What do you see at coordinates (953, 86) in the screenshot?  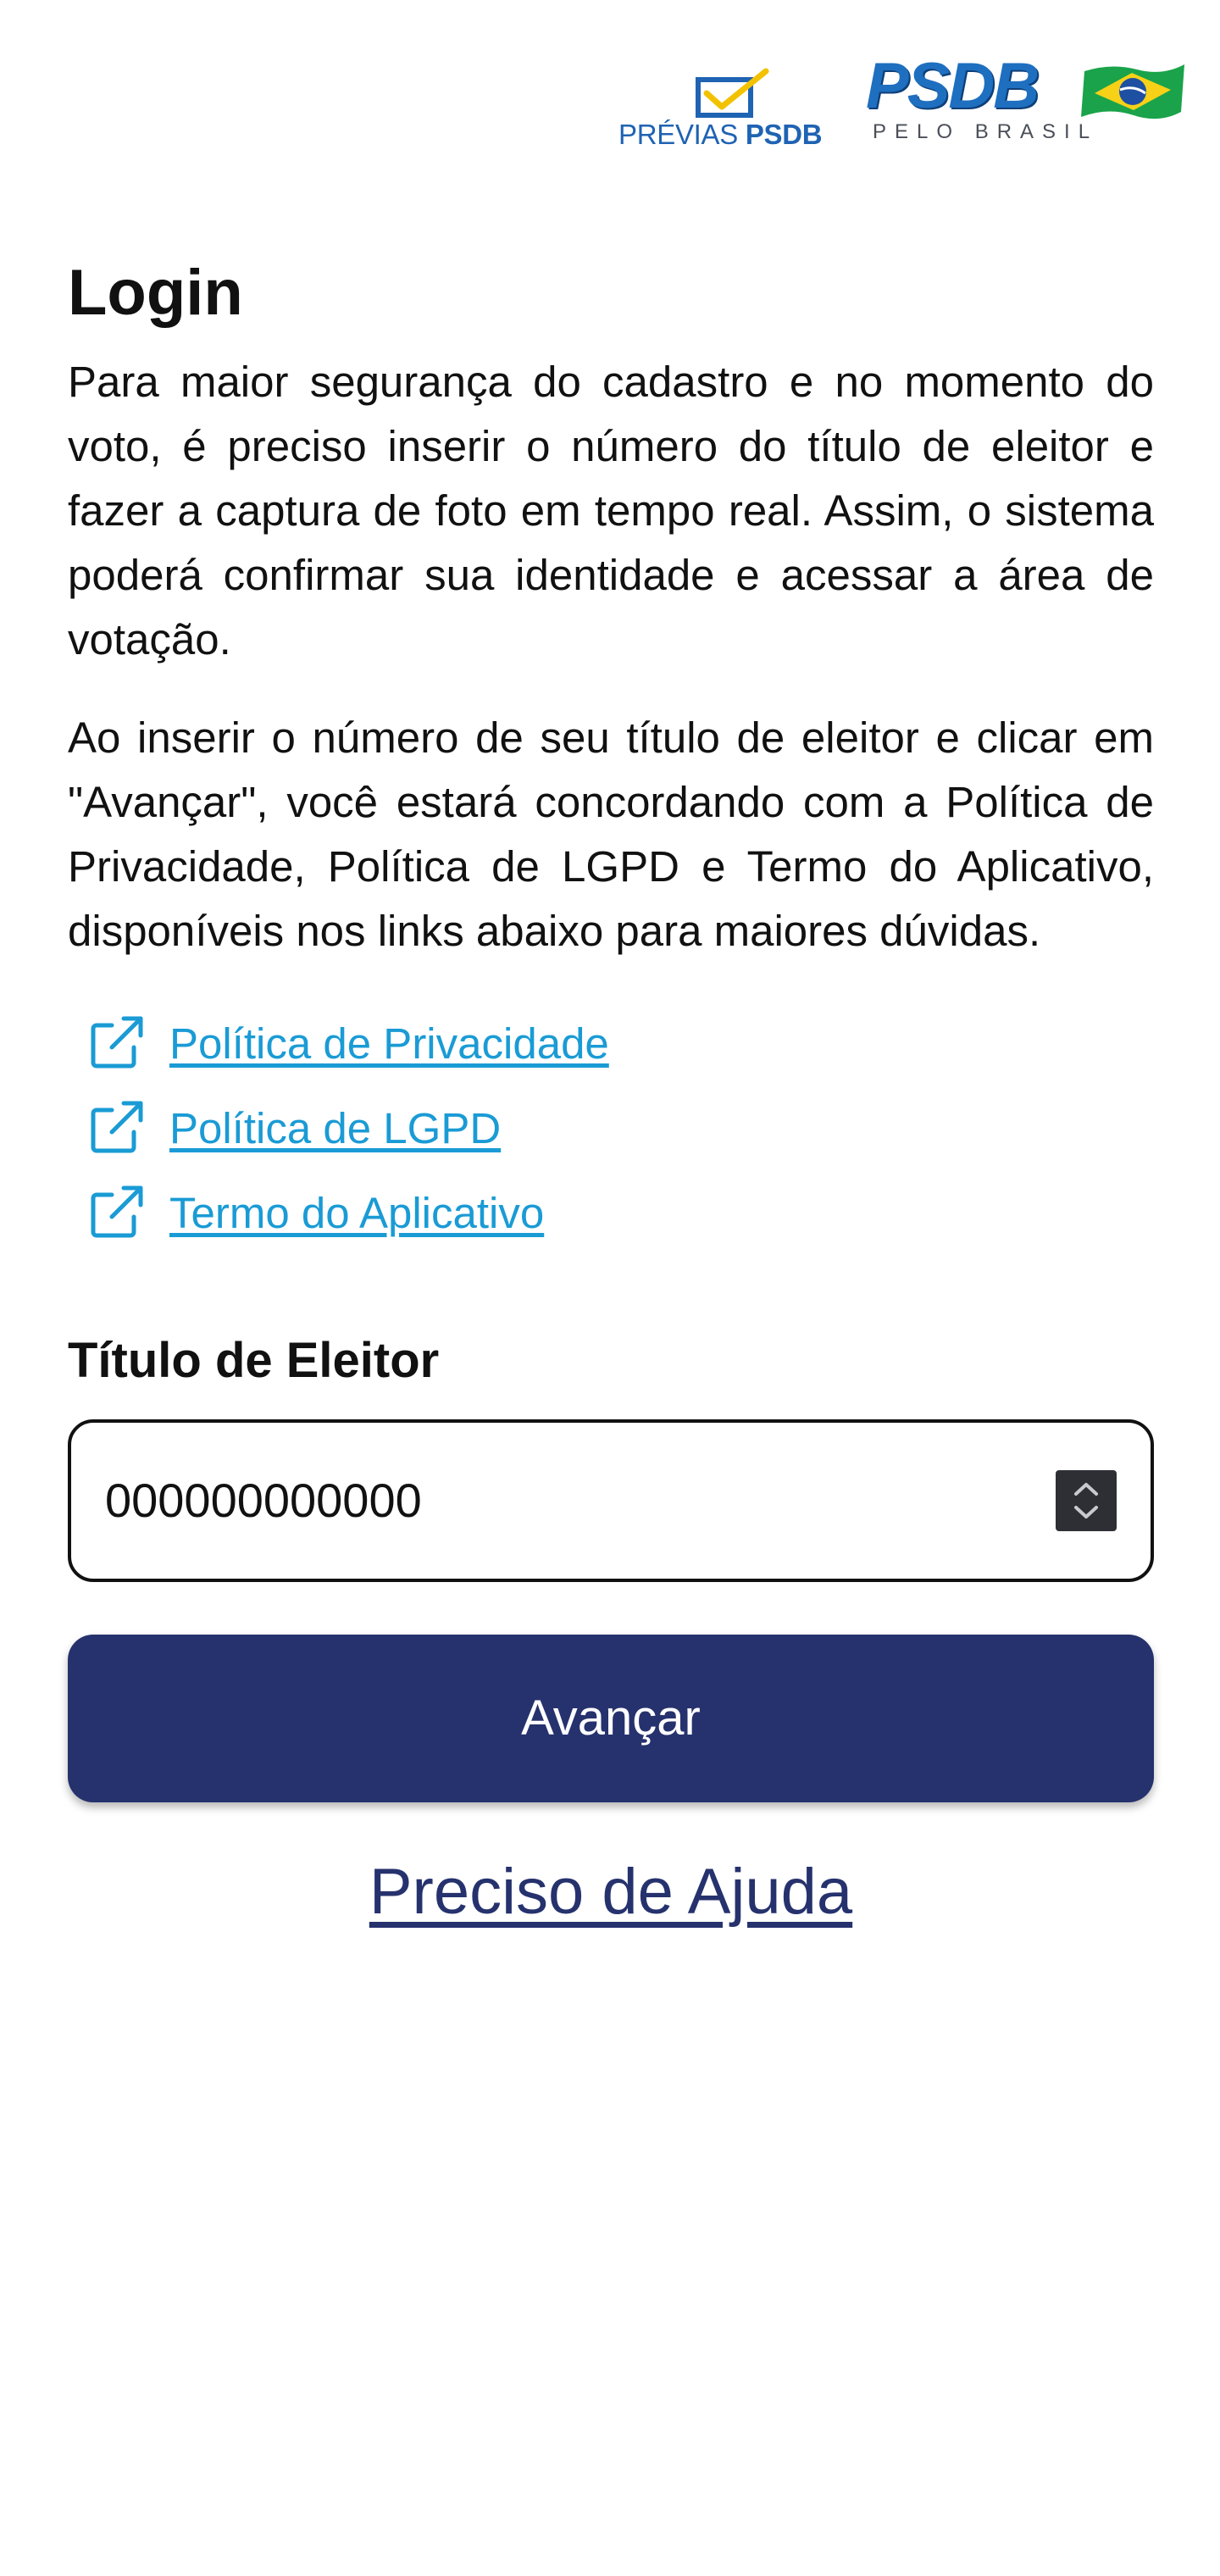 I see `psdb-logo-word: PSDB` at bounding box center [953, 86].